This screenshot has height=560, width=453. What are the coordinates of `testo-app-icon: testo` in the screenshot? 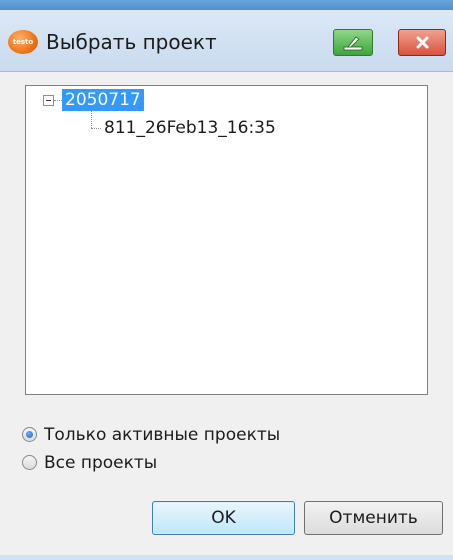 It's located at (23, 42).